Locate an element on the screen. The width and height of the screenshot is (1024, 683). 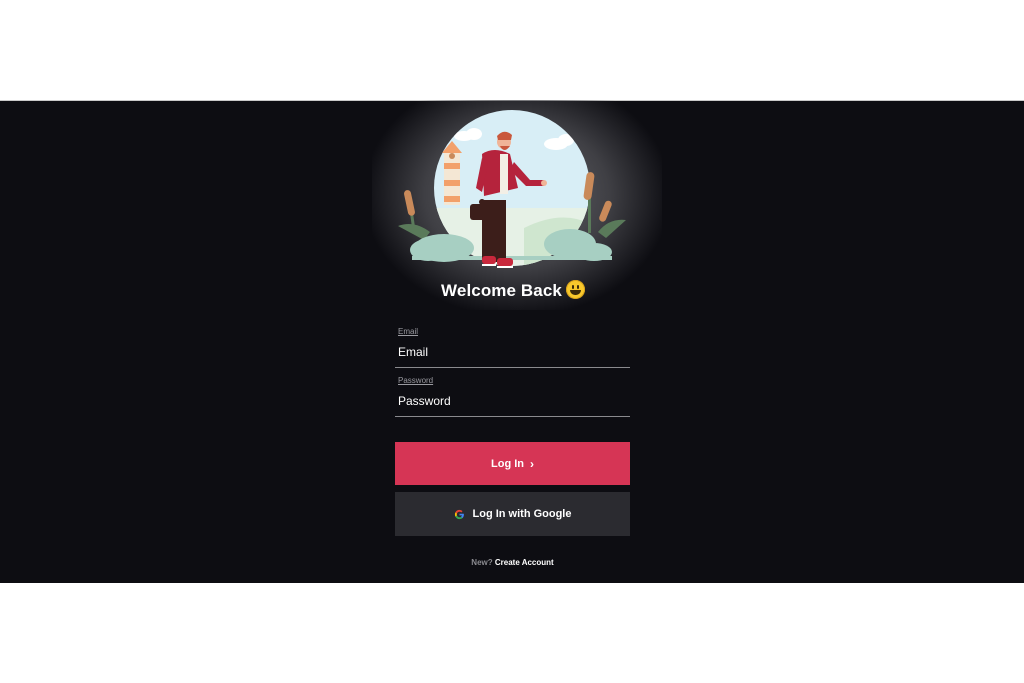
login-button-label: Log In is located at coordinates (507, 463).